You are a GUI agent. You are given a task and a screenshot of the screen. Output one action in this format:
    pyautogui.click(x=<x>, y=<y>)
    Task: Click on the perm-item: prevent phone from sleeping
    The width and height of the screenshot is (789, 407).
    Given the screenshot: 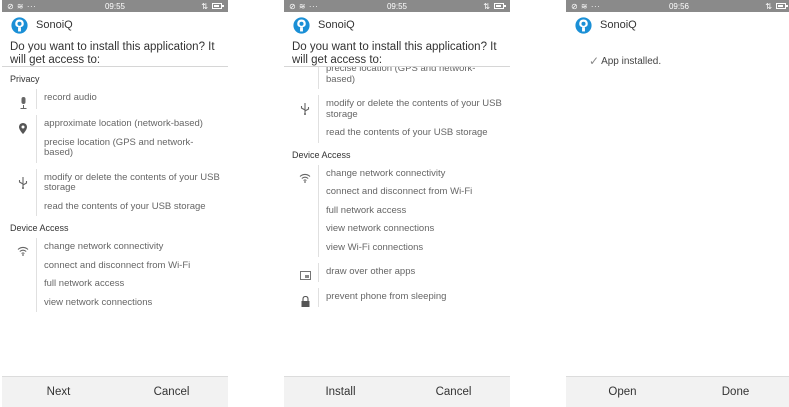 What is the action you would take?
    pyautogui.click(x=386, y=296)
    